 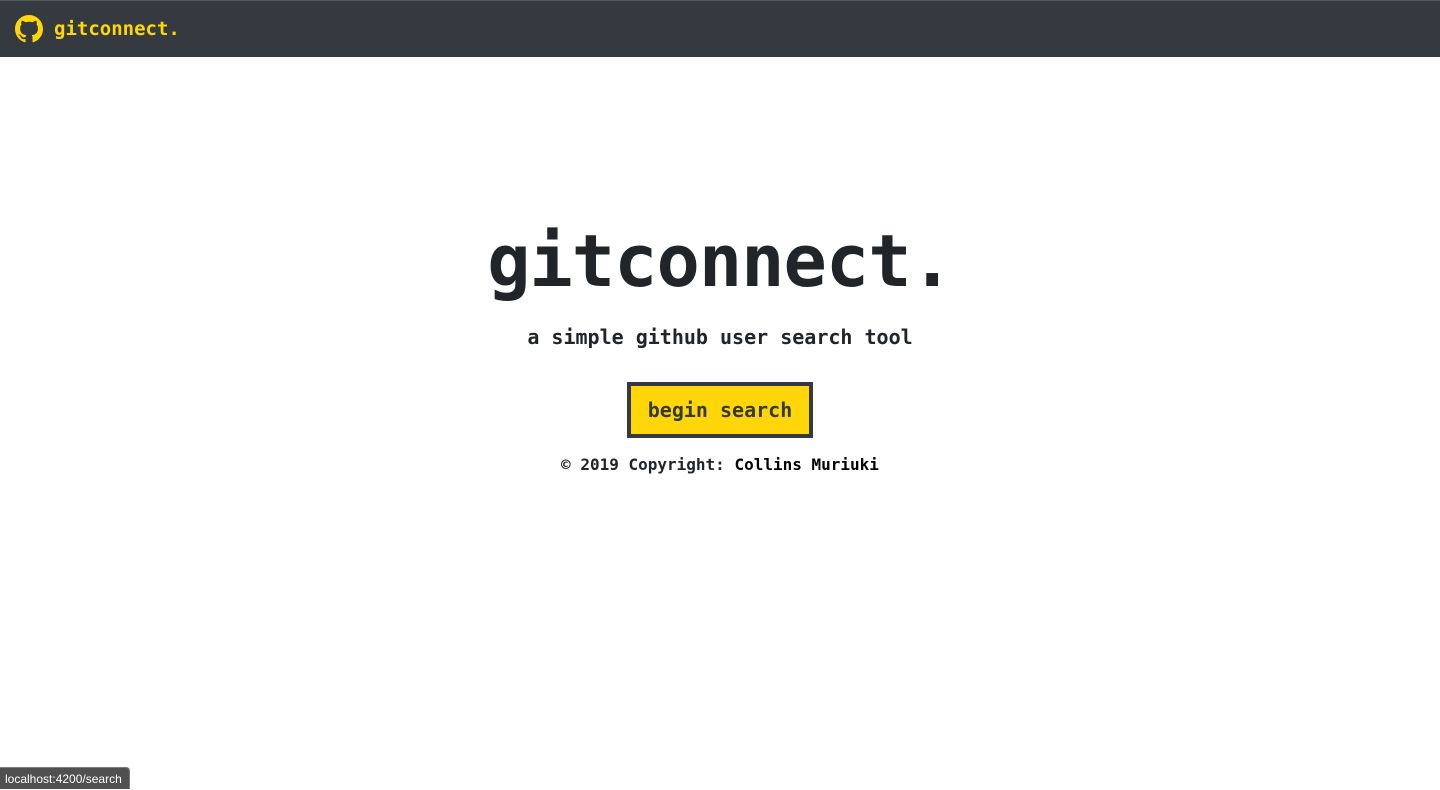 I want to click on brand-link: gitconnect., so click(x=97, y=29).